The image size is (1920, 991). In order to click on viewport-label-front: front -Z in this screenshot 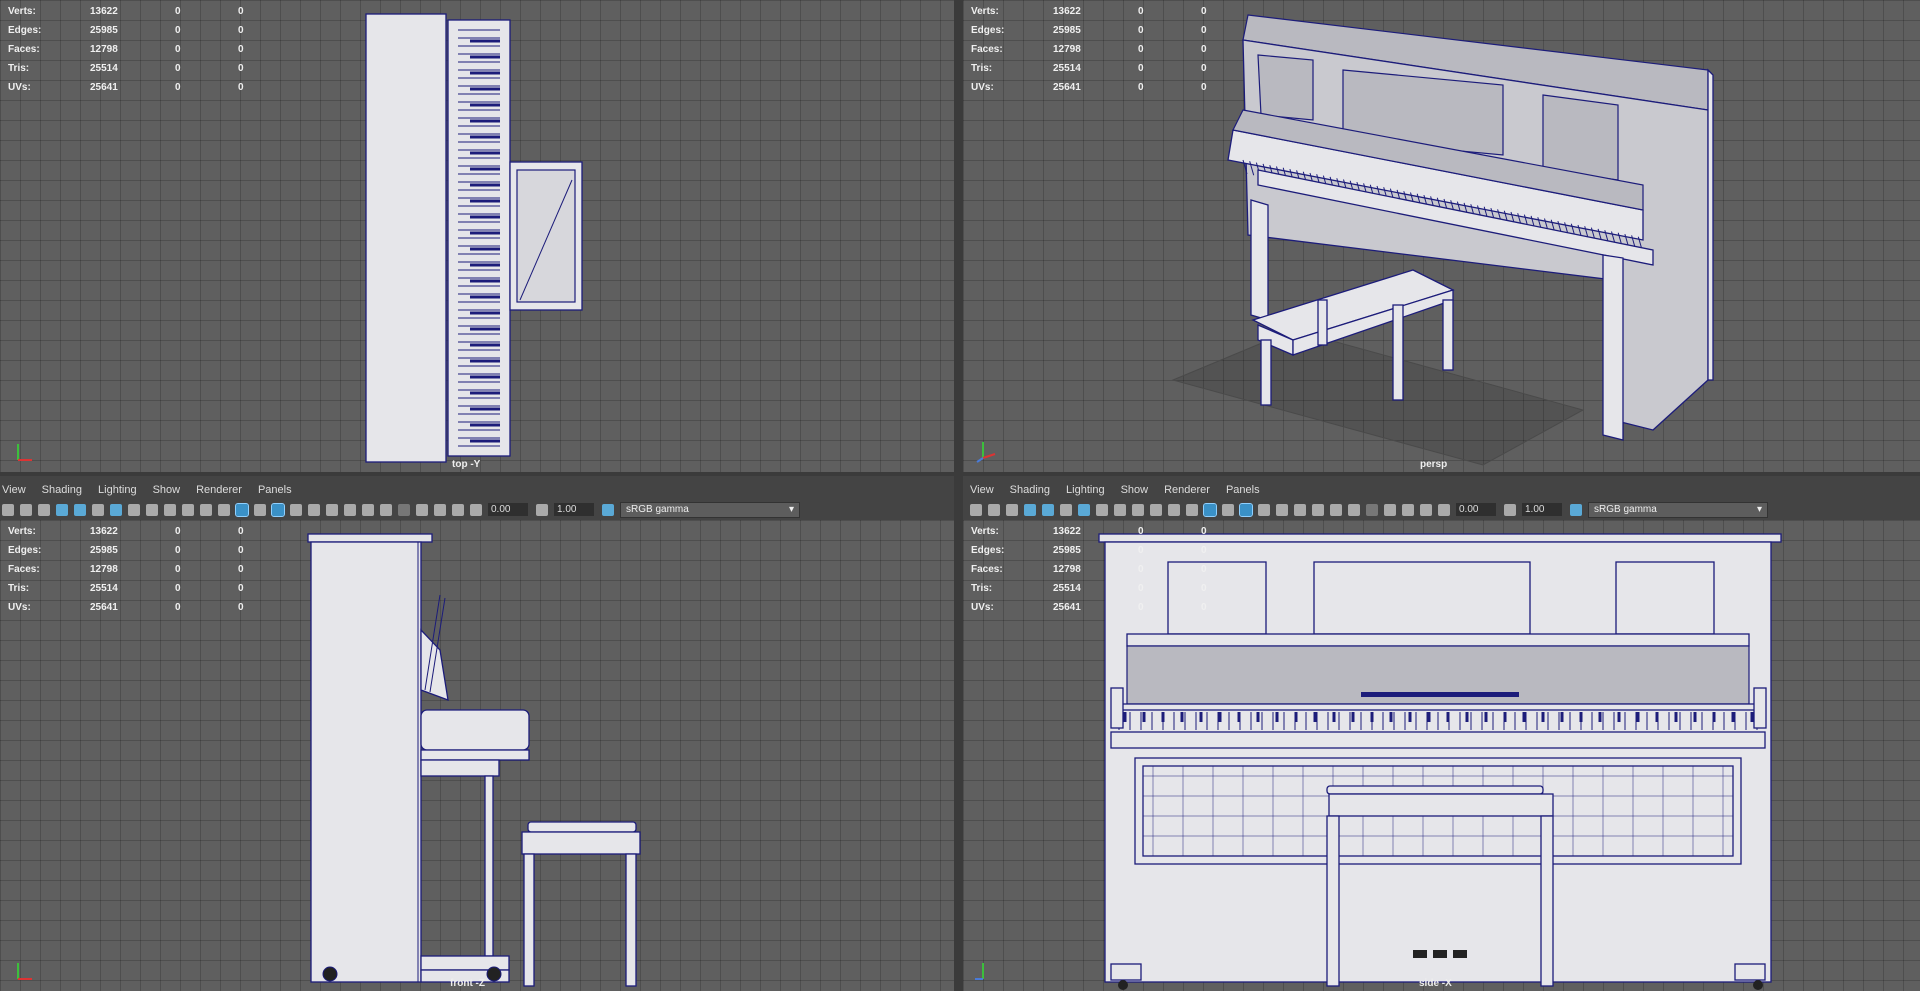, I will do `click(467, 983)`.